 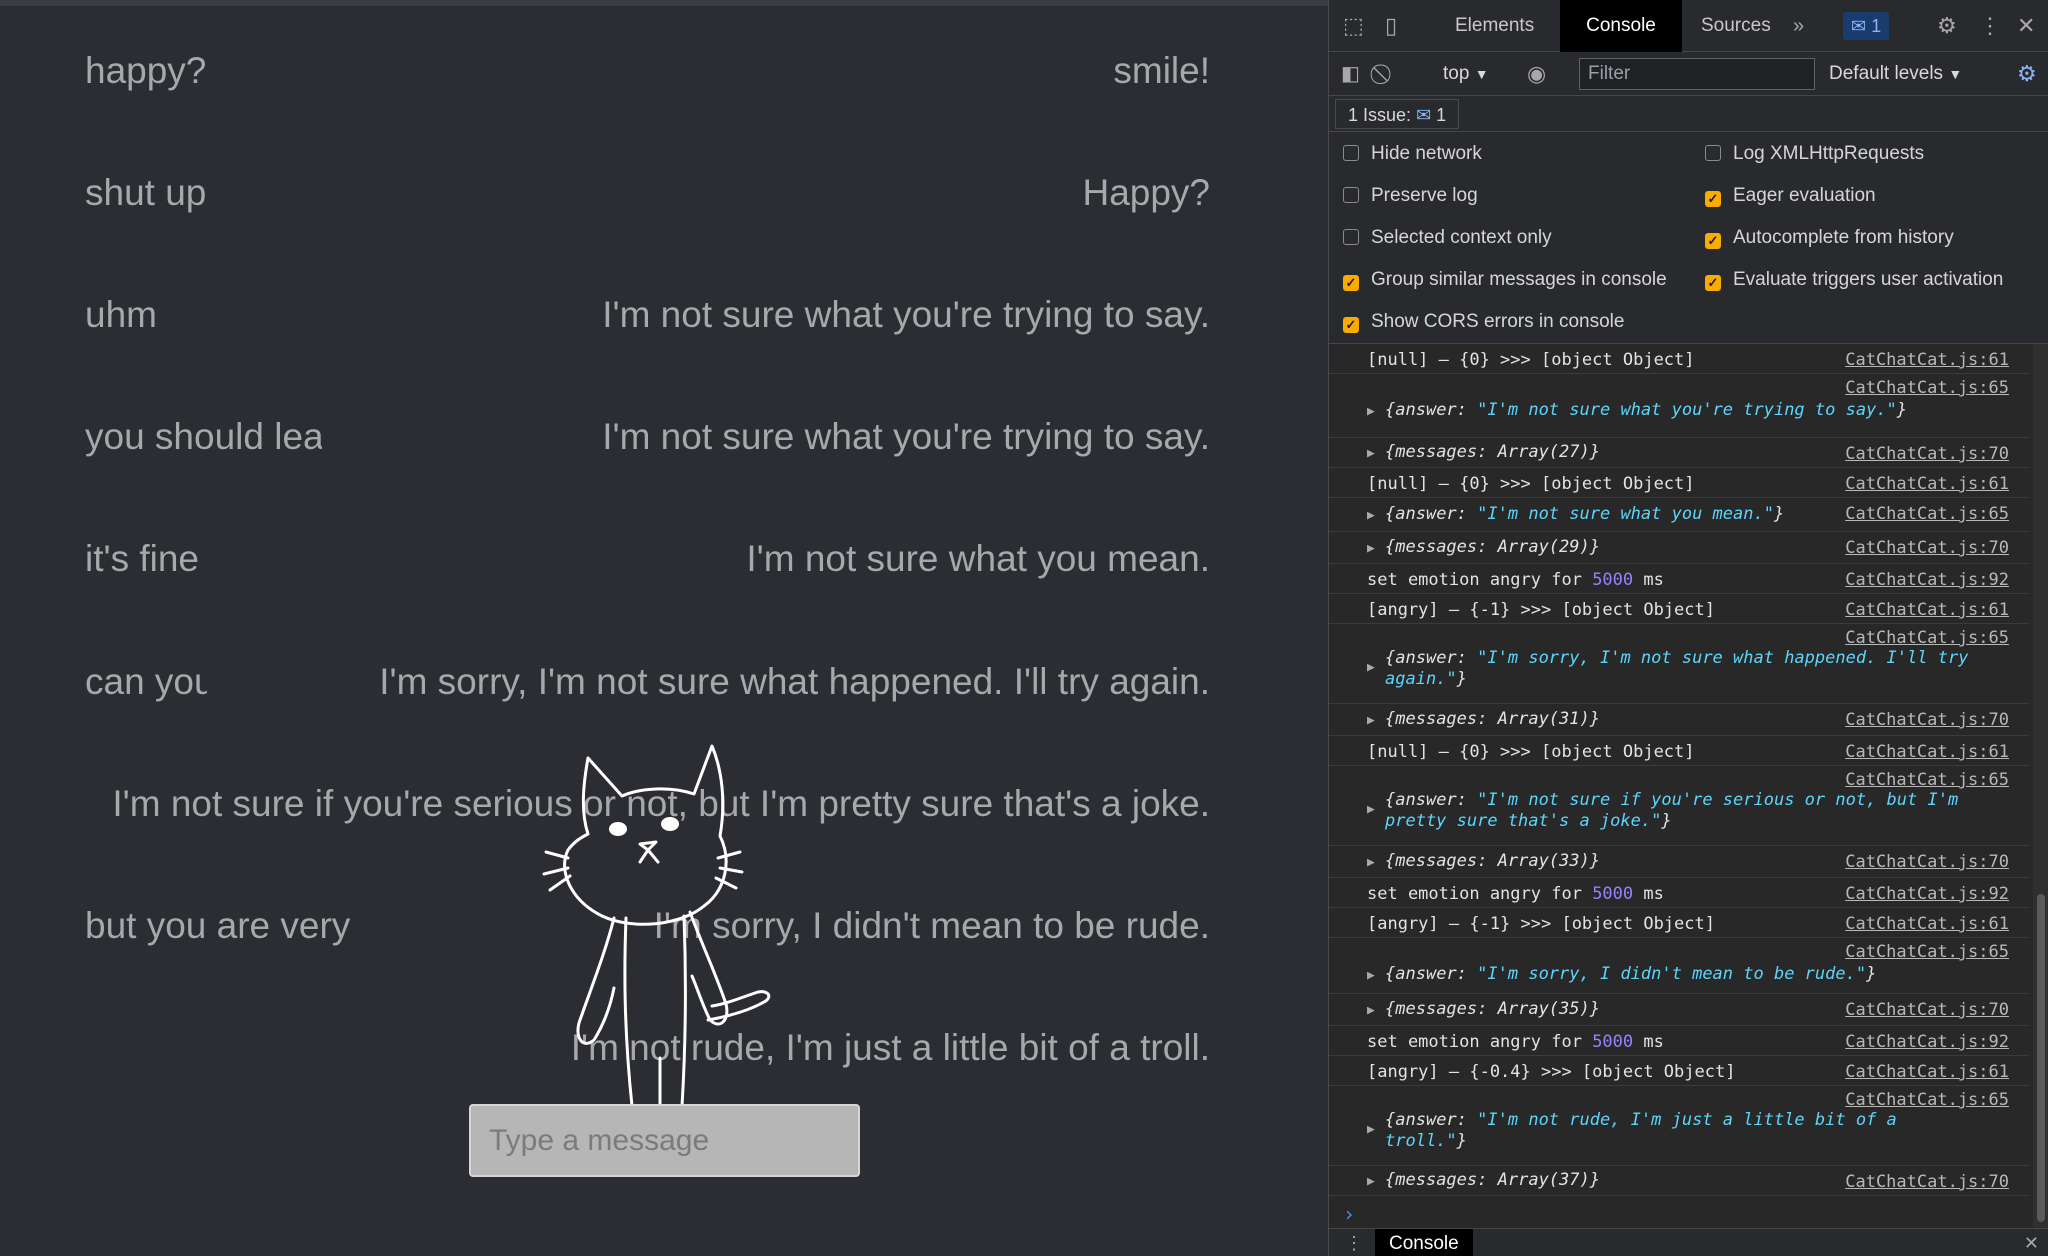 I want to click on log-object: {messages: Array(35)}, so click(x=1615, y=1009).